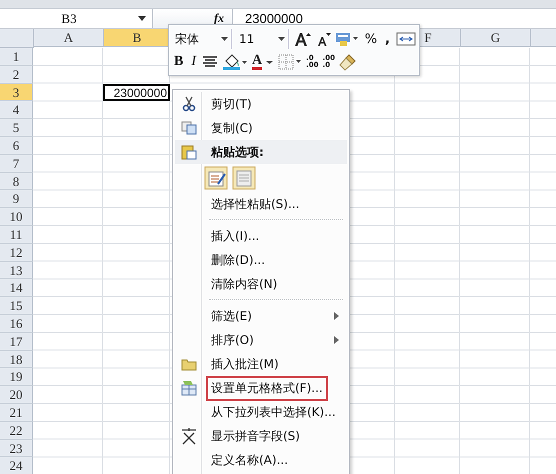 The width and height of the screenshot is (556, 474). What do you see at coordinates (16, 57) in the screenshot?
I see `row-header: 1` at bounding box center [16, 57].